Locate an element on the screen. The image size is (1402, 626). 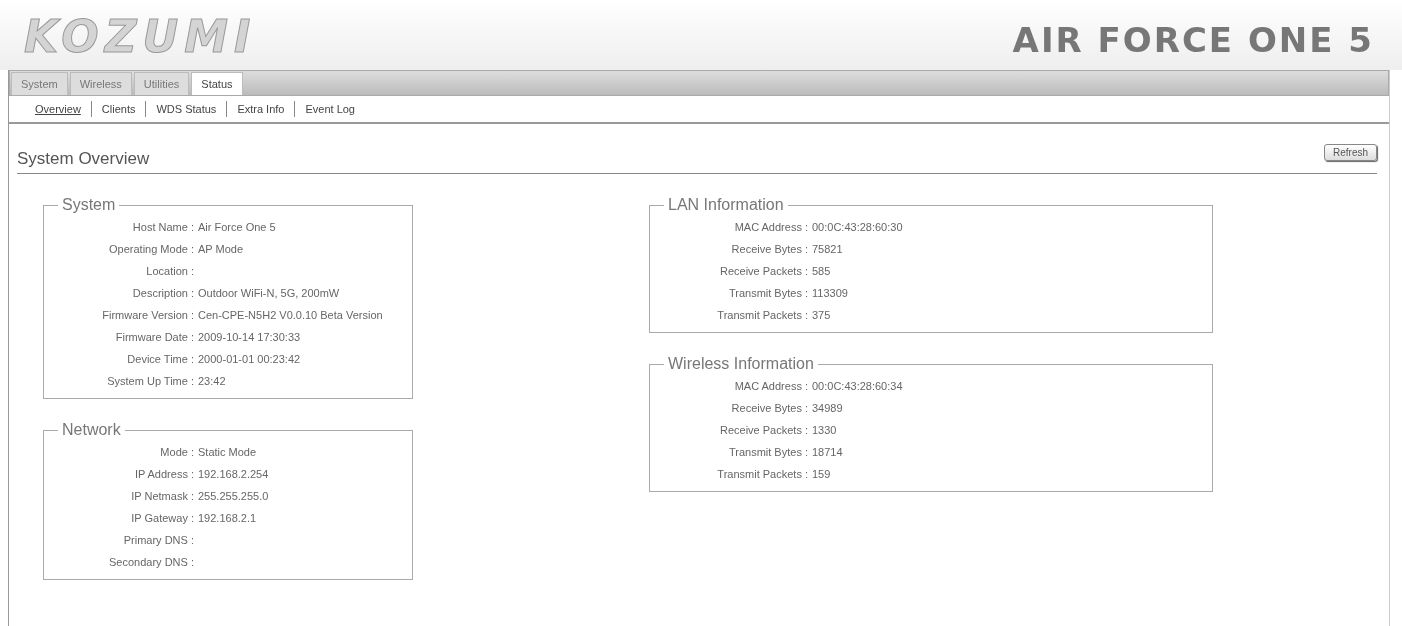
panel-title: LAN Information is located at coordinates (726, 205).